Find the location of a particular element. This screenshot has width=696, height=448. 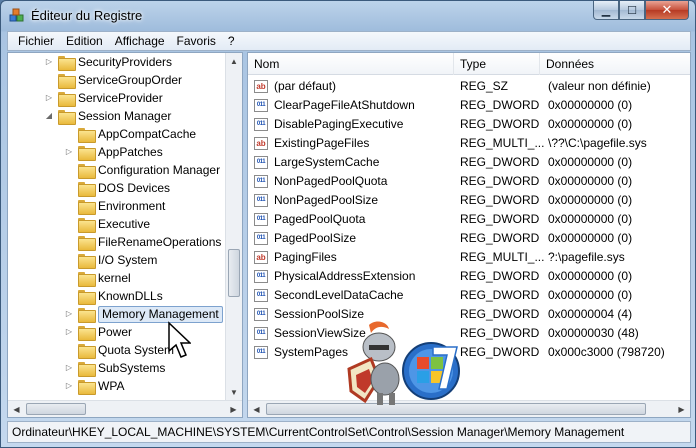

menu-help: ? is located at coordinates (231, 41).